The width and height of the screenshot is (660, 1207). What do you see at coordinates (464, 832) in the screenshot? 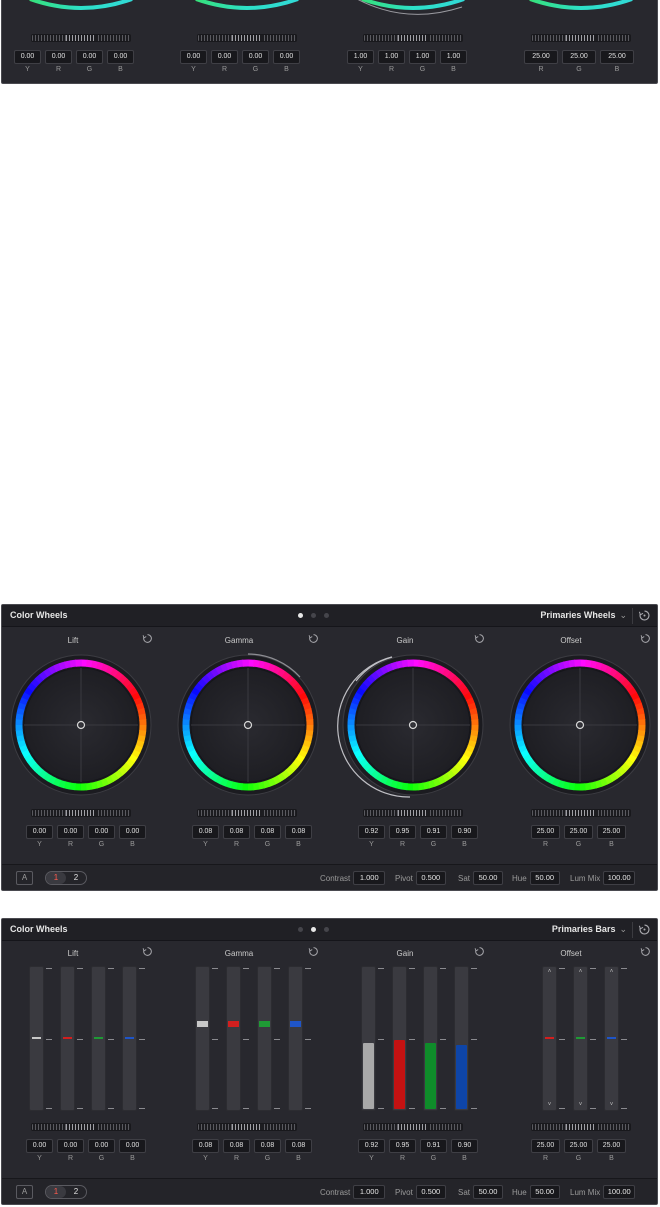
I see `value-field: 0.90` at bounding box center [464, 832].